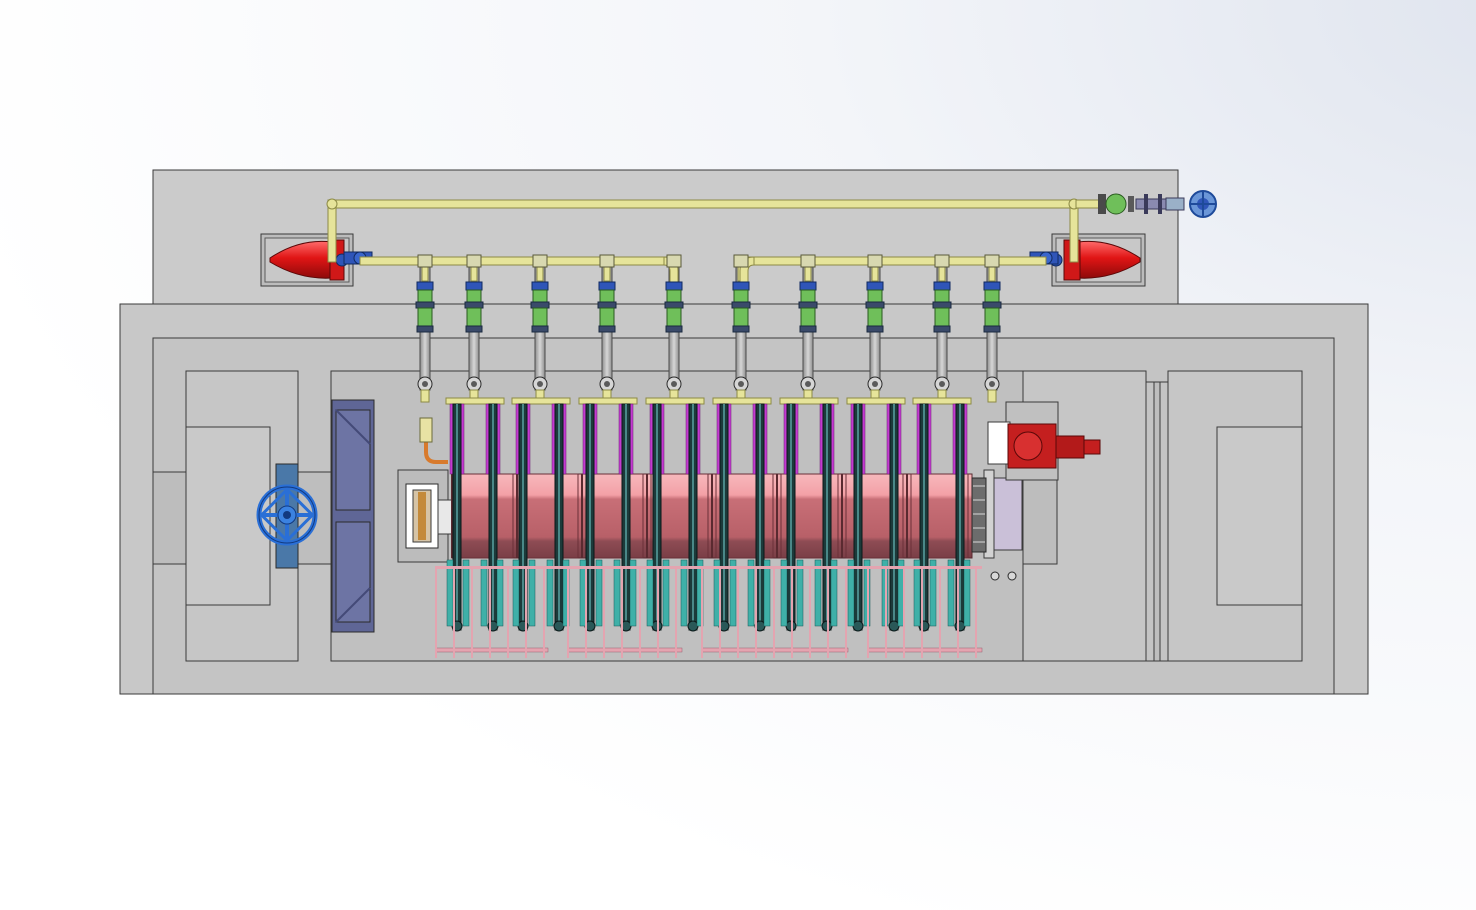  What do you see at coordinates (709, 567) in the screenshot?
I see `return-top-rail` at bounding box center [709, 567].